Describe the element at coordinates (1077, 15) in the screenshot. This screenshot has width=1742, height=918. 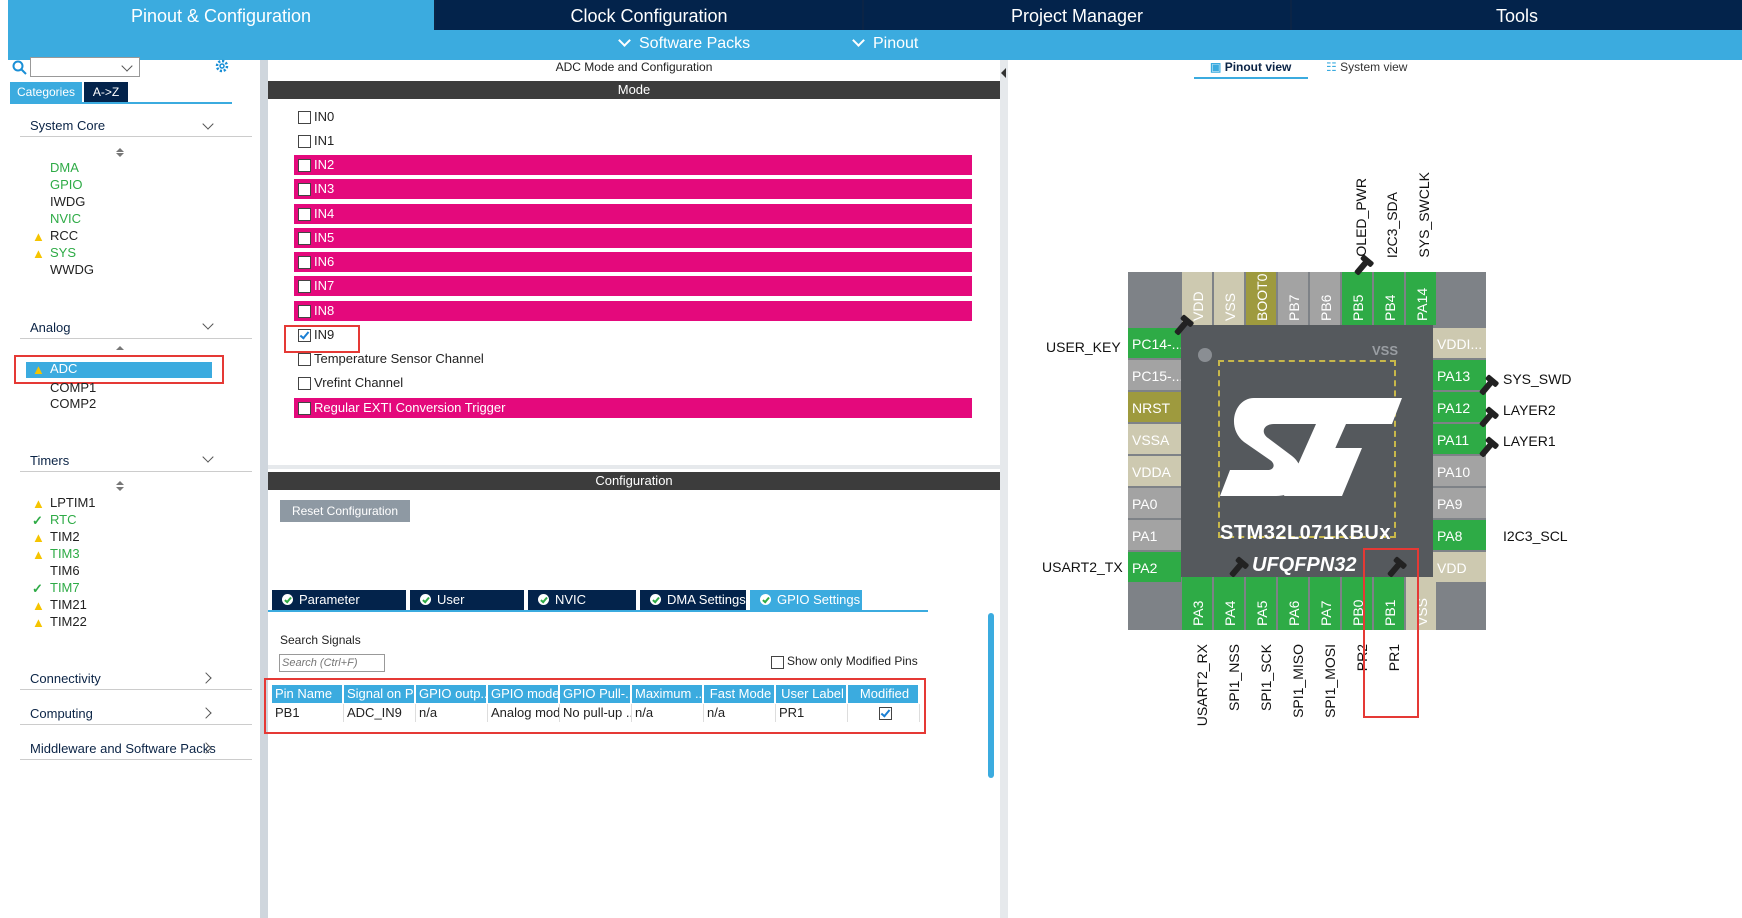
I see `tab-project-manager: Project Manager` at that location.